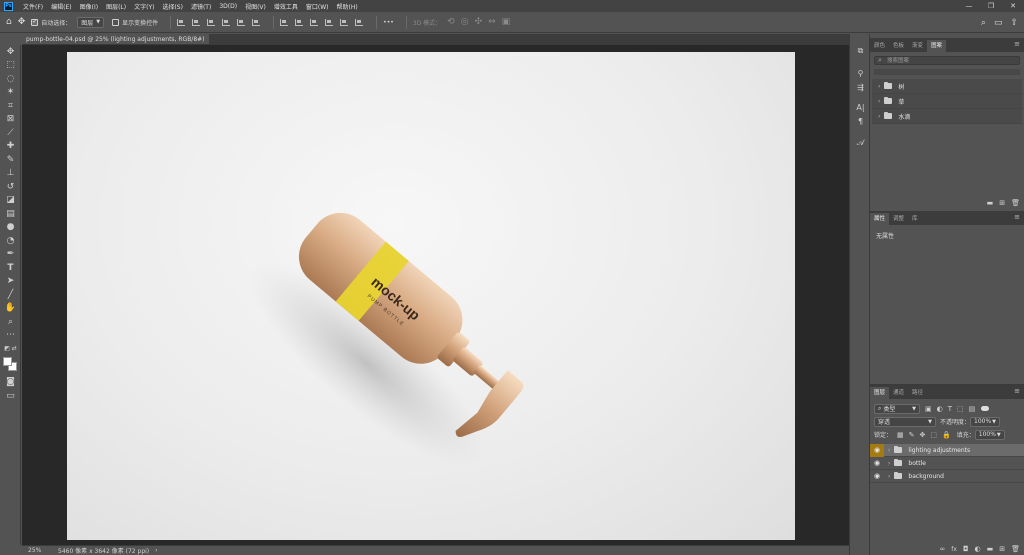  What do you see at coordinates (10, 147) in the screenshot?
I see `healing-brush-tool-icon: ✚` at bounding box center [10, 147].